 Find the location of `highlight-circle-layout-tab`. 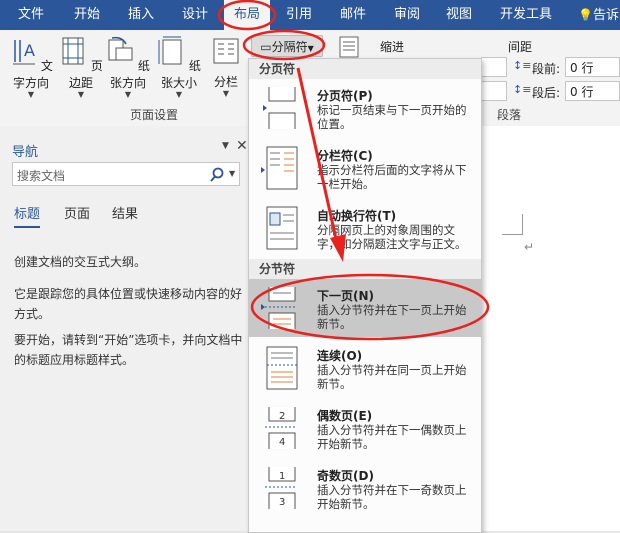

highlight-circle-layout-tab is located at coordinates (247, 15).